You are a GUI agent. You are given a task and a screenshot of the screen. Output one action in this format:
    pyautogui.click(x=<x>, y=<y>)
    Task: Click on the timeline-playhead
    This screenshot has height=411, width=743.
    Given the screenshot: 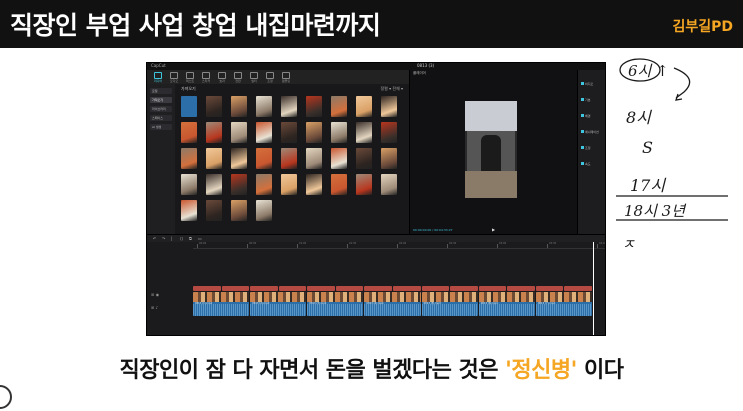 What is the action you would take?
    pyautogui.click(x=593, y=288)
    